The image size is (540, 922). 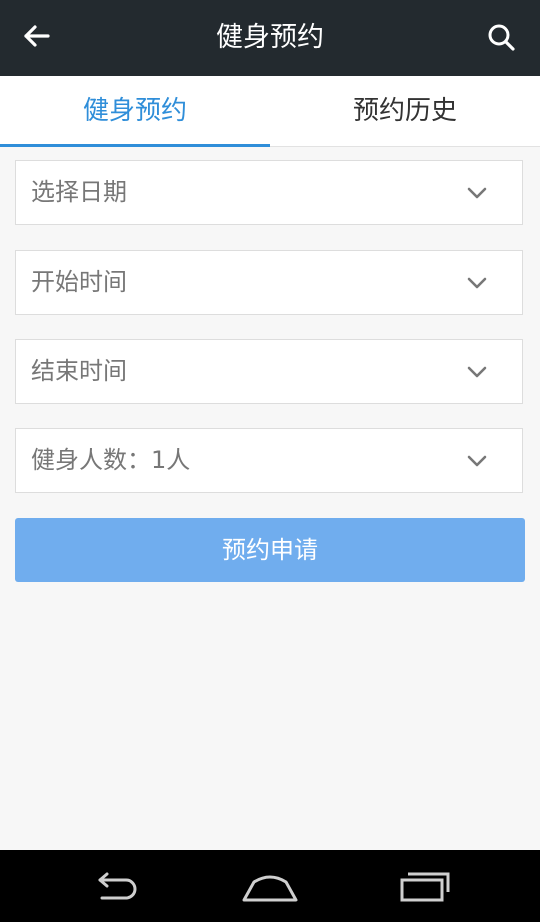 I want to click on system-nav-bar, so click(x=270, y=886).